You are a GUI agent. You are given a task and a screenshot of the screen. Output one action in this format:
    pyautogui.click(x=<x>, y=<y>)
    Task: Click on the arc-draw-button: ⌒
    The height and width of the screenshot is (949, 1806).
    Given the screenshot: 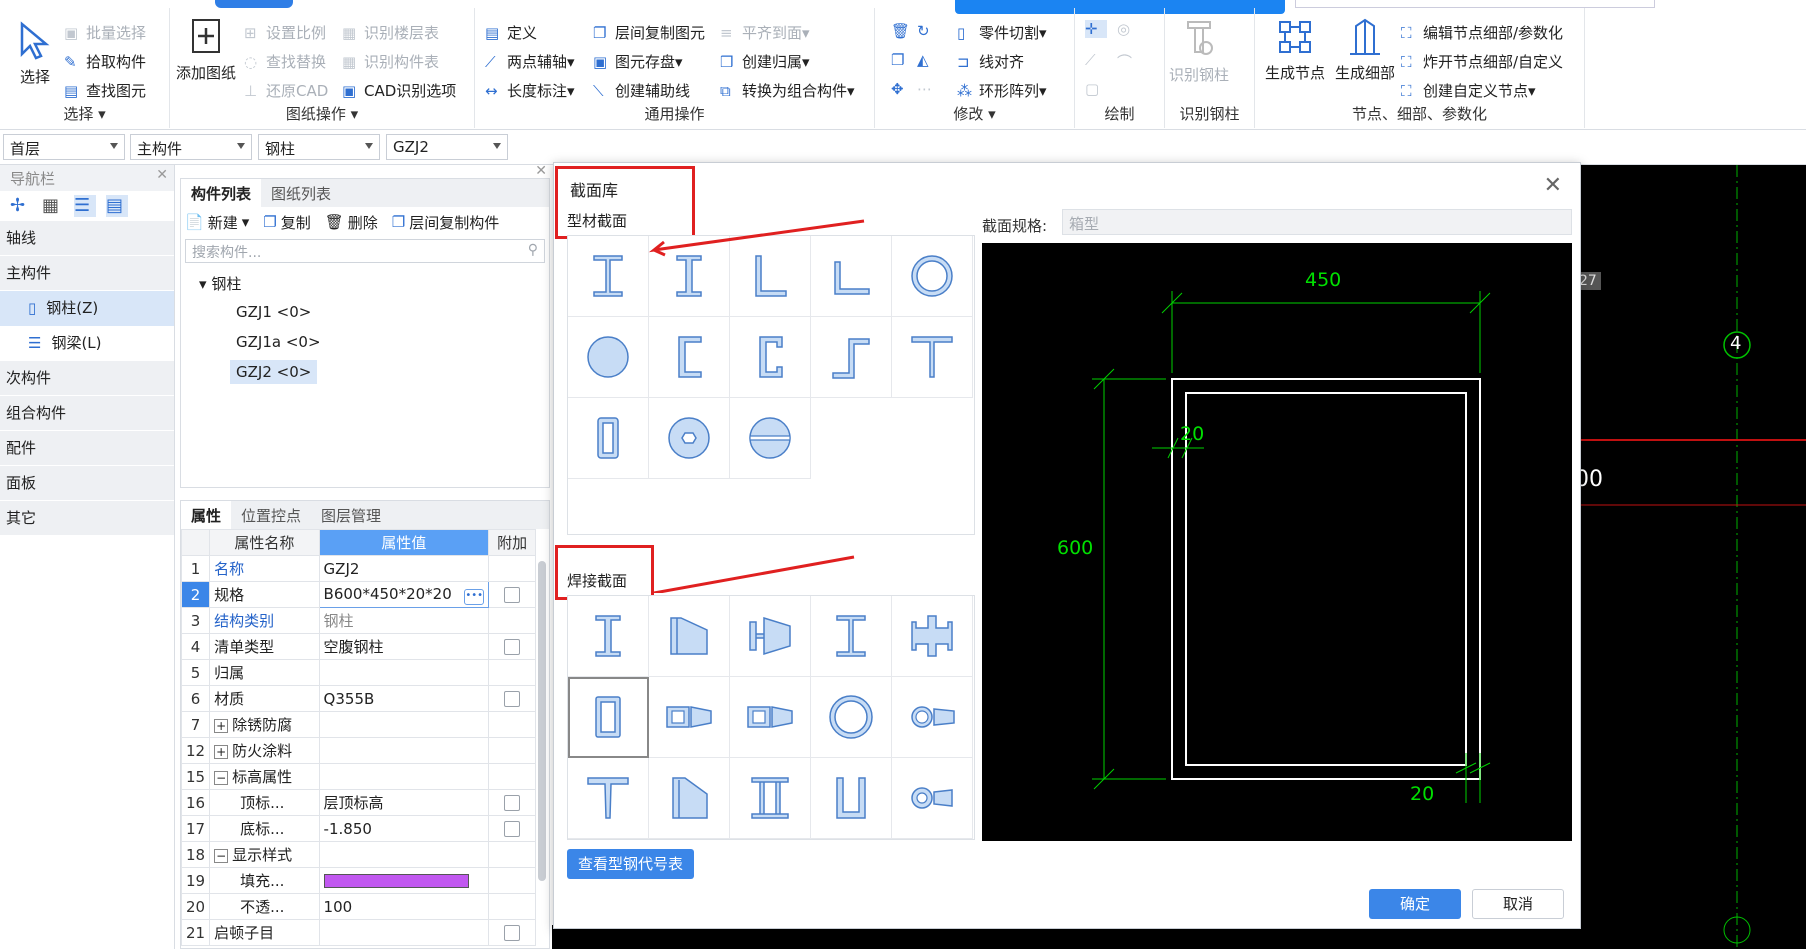 What is the action you would take?
    pyautogui.click(x=1128, y=61)
    